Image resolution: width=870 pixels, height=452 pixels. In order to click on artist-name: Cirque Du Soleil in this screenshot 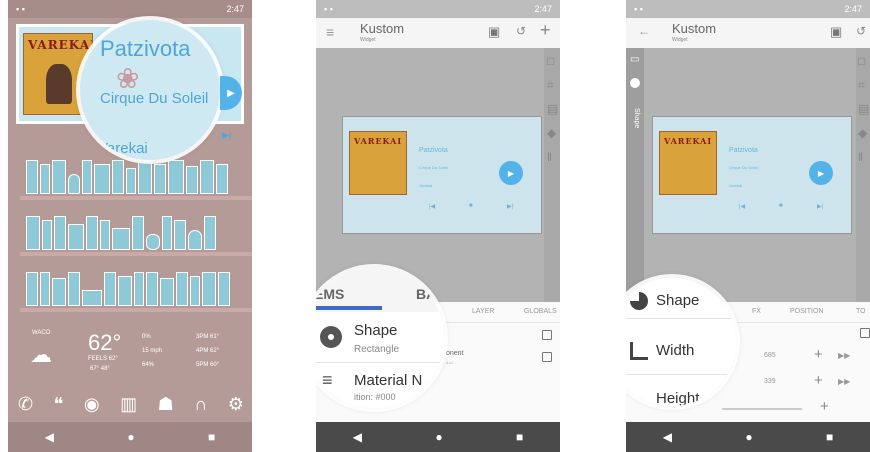, I will do `click(154, 98)`.